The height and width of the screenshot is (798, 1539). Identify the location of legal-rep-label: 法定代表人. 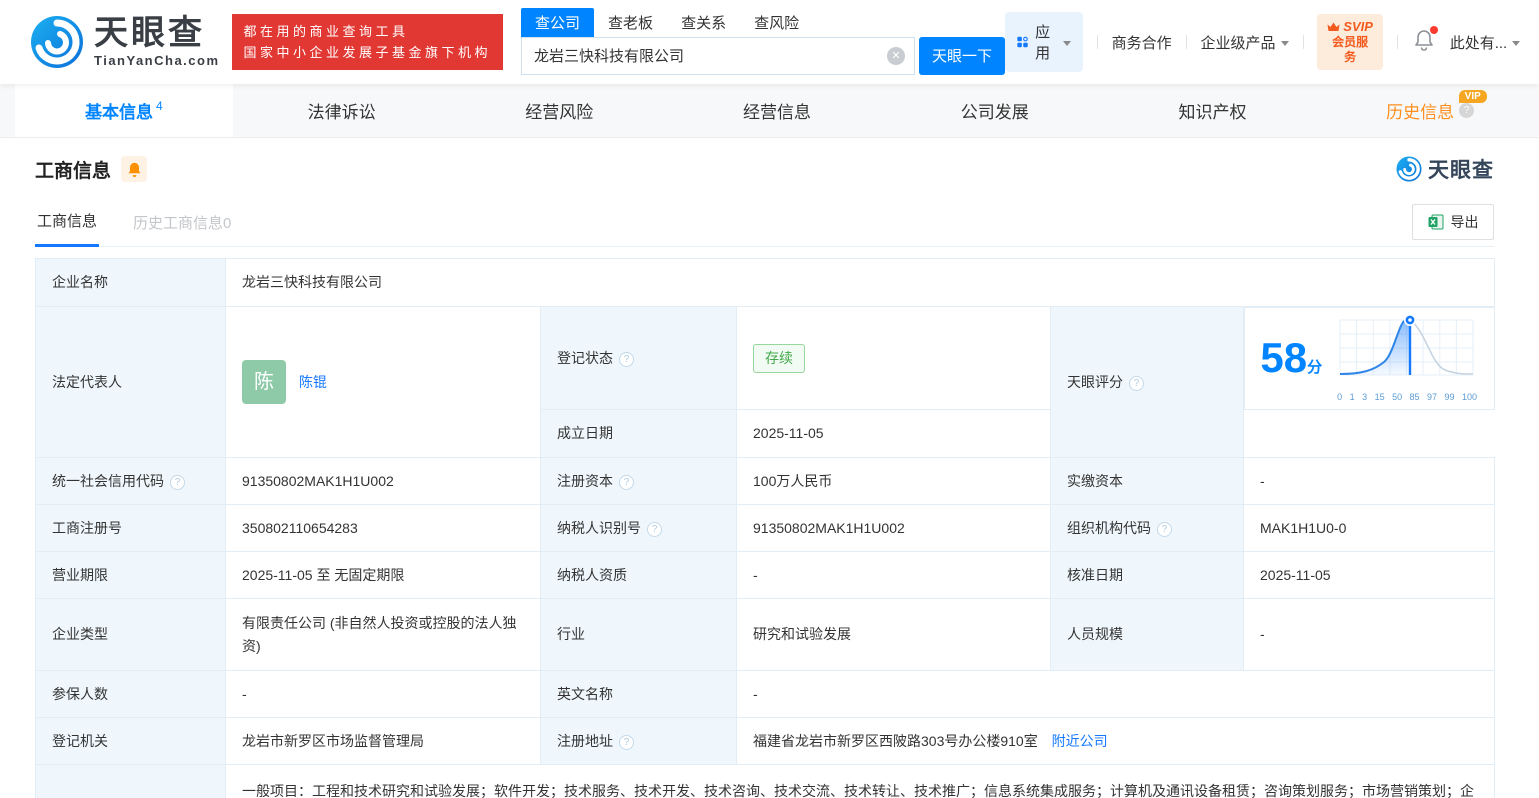
(130, 382).